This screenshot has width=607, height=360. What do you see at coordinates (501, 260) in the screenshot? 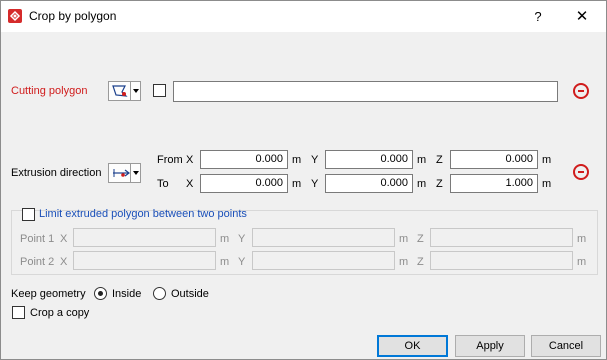
I see `point2-z-field` at bounding box center [501, 260].